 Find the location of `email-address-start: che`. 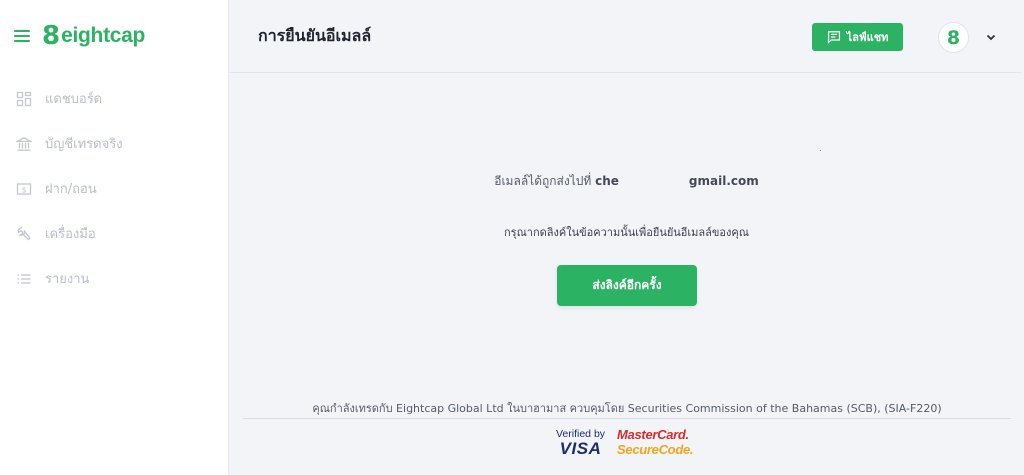

email-address-start: che is located at coordinates (607, 181).